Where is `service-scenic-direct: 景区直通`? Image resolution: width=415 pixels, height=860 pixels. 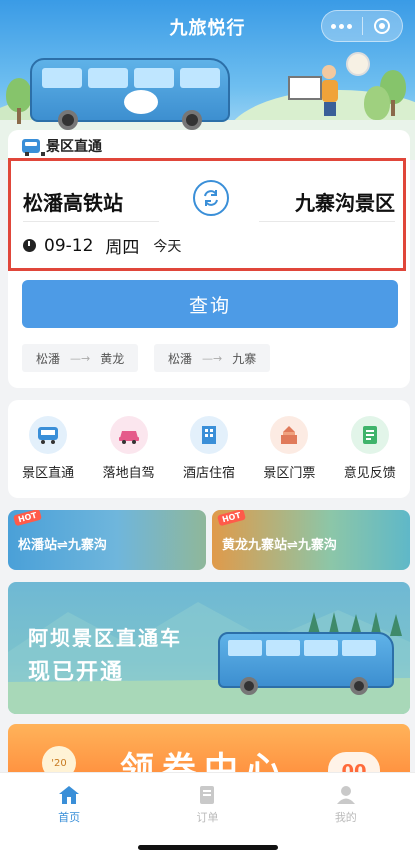
service-scenic-direct: 景区直通 is located at coordinates (48, 448).